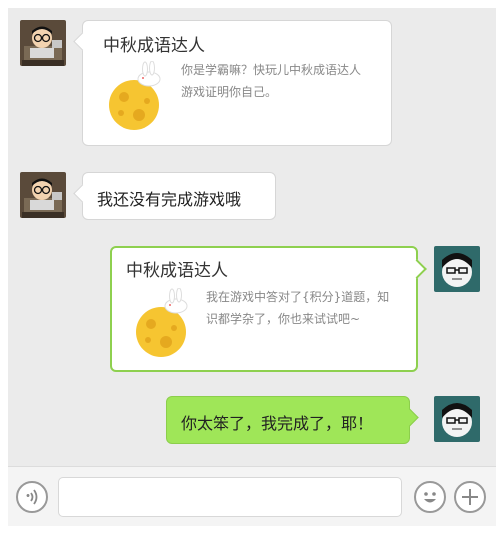  I want to click on emoji-button, so click(430, 497).